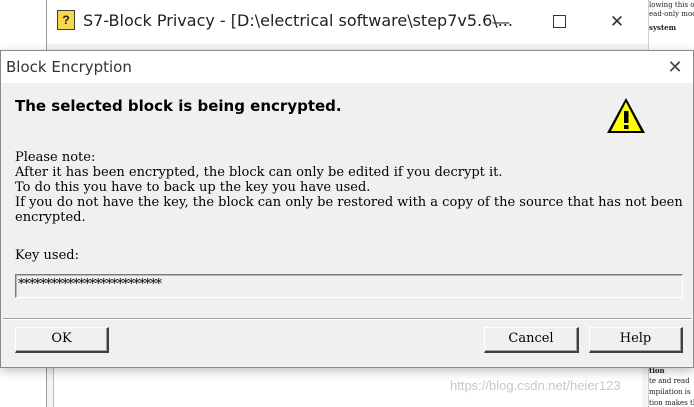 The height and width of the screenshot is (407, 694). I want to click on dialog-titlebar: Block Encryption ✕, so click(347, 67).